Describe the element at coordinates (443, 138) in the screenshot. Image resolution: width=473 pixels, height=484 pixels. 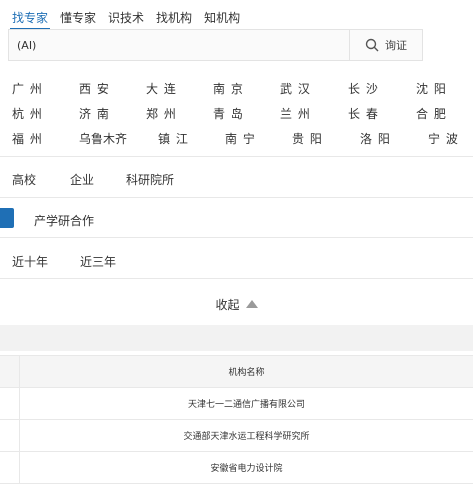
I see `city-ningbo: 宁 波` at that location.